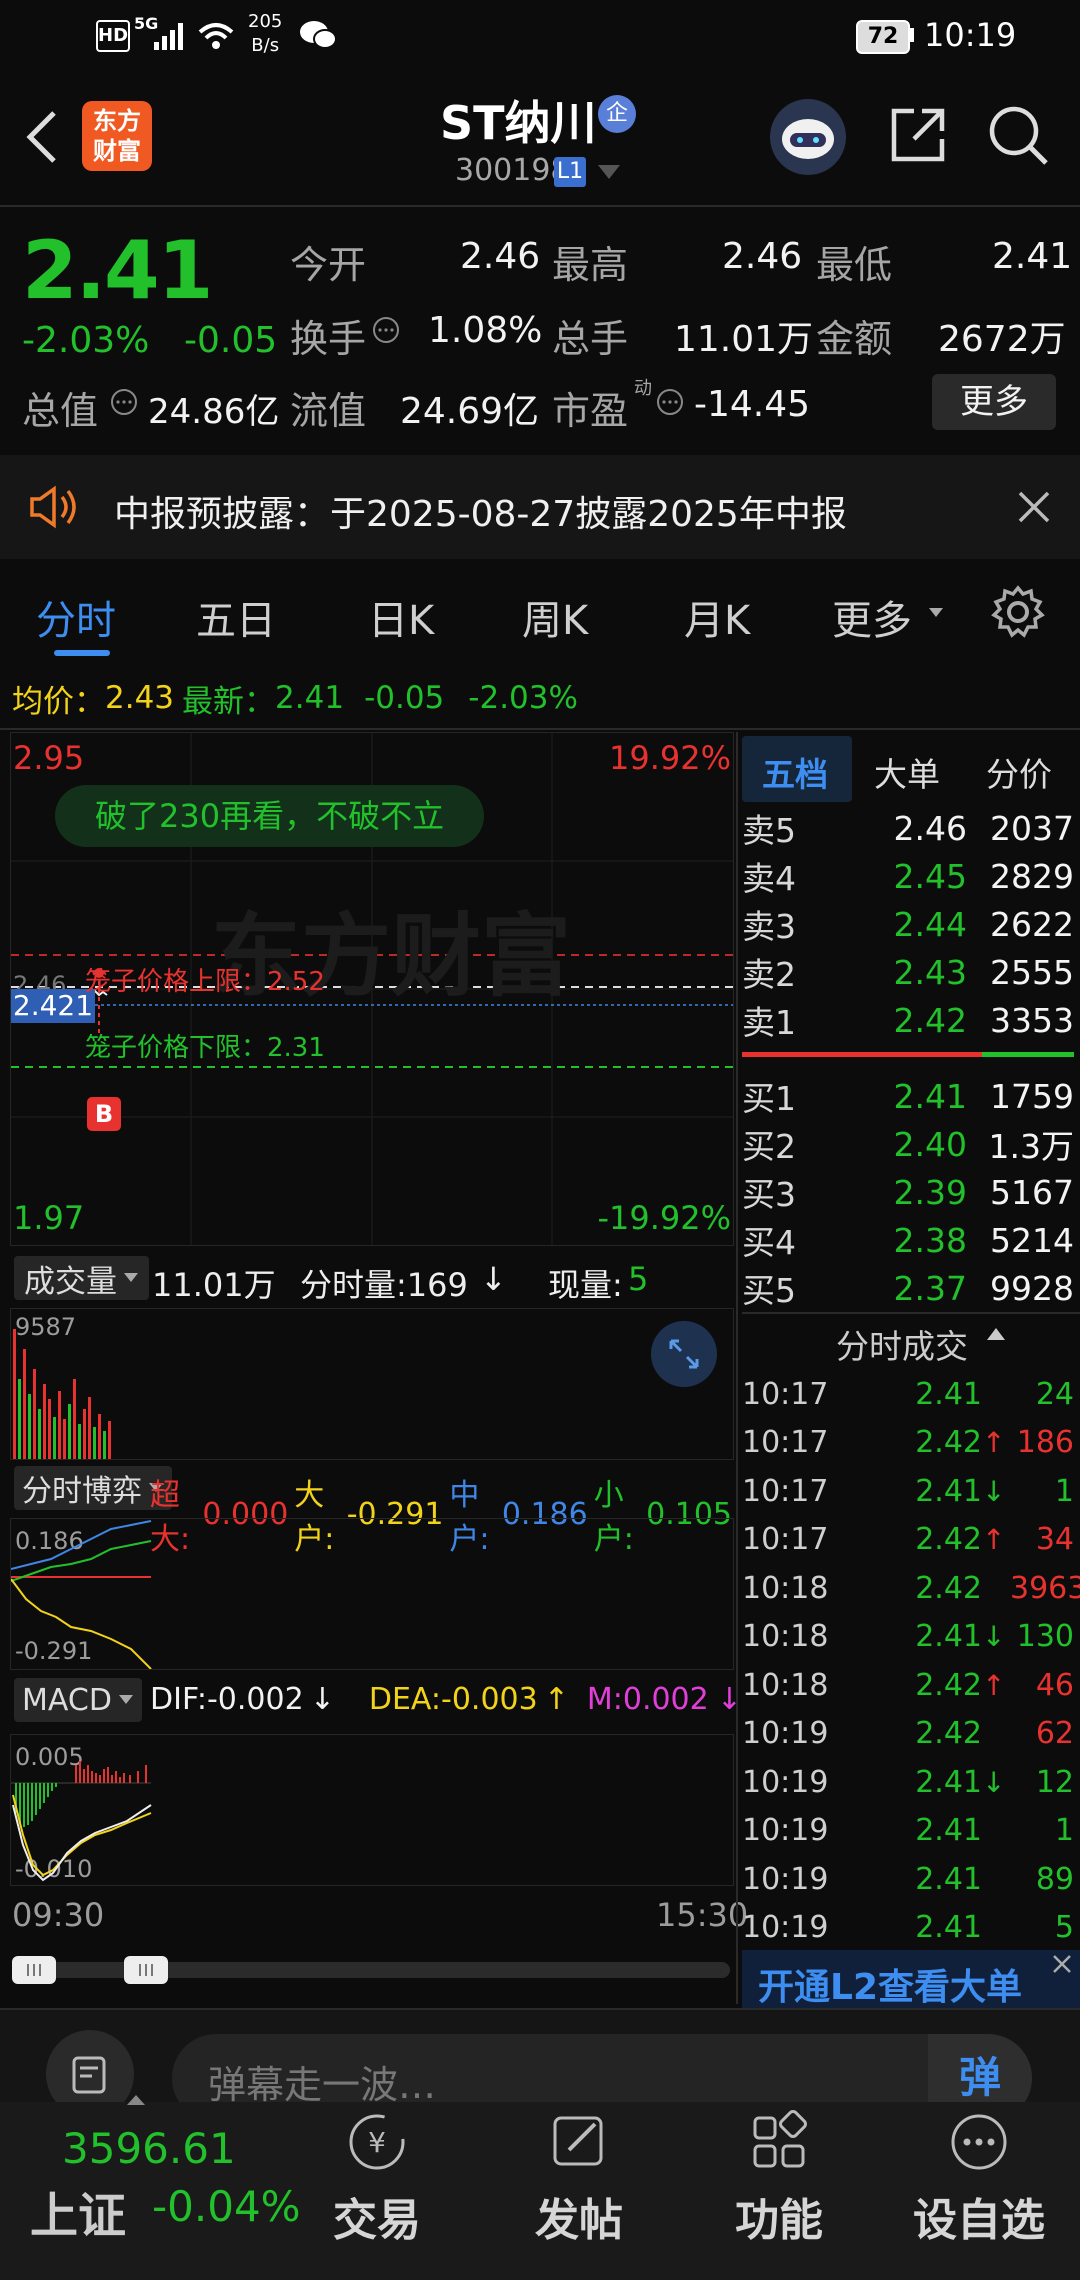 The image size is (1080, 2280). What do you see at coordinates (1019, 772) in the screenshot?
I see `tab-price-distribution: 分价` at bounding box center [1019, 772].